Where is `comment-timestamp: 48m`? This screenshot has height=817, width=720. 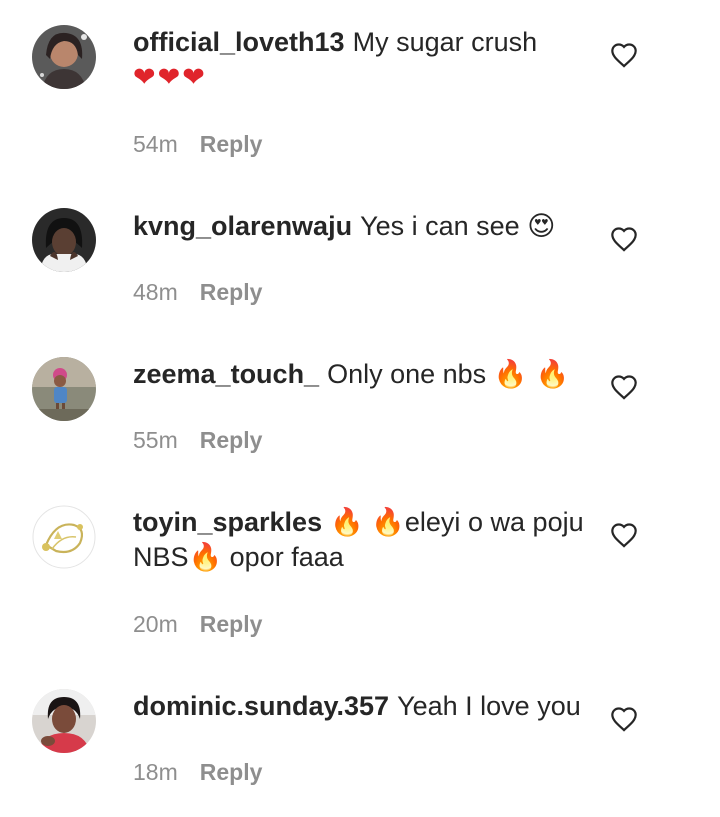 comment-timestamp: 48m is located at coordinates (155, 292).